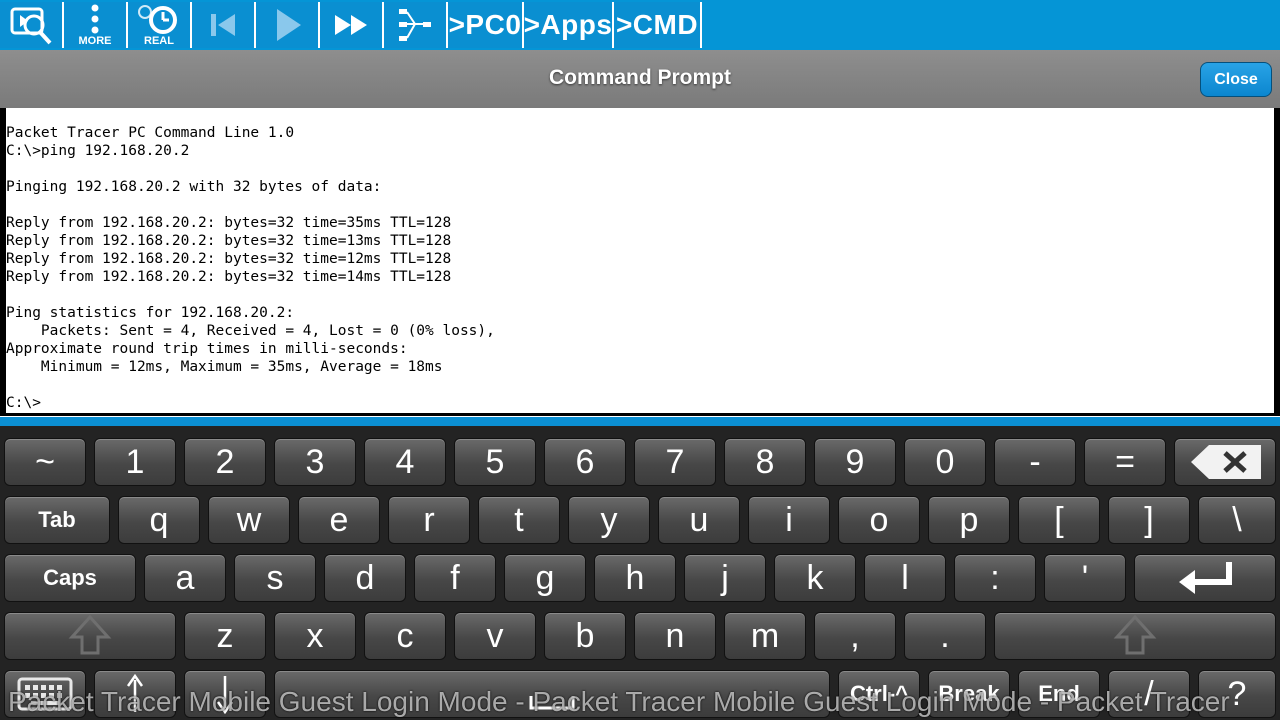 Image resolution: width=1280 pixels, height=720 pixels. I want to click on vertical-dots-icon, so click(95, 19).